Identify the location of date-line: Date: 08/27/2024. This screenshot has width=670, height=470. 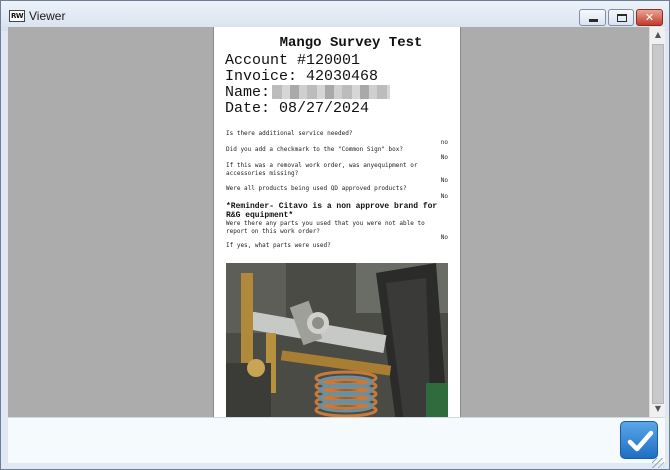
(297, 108).